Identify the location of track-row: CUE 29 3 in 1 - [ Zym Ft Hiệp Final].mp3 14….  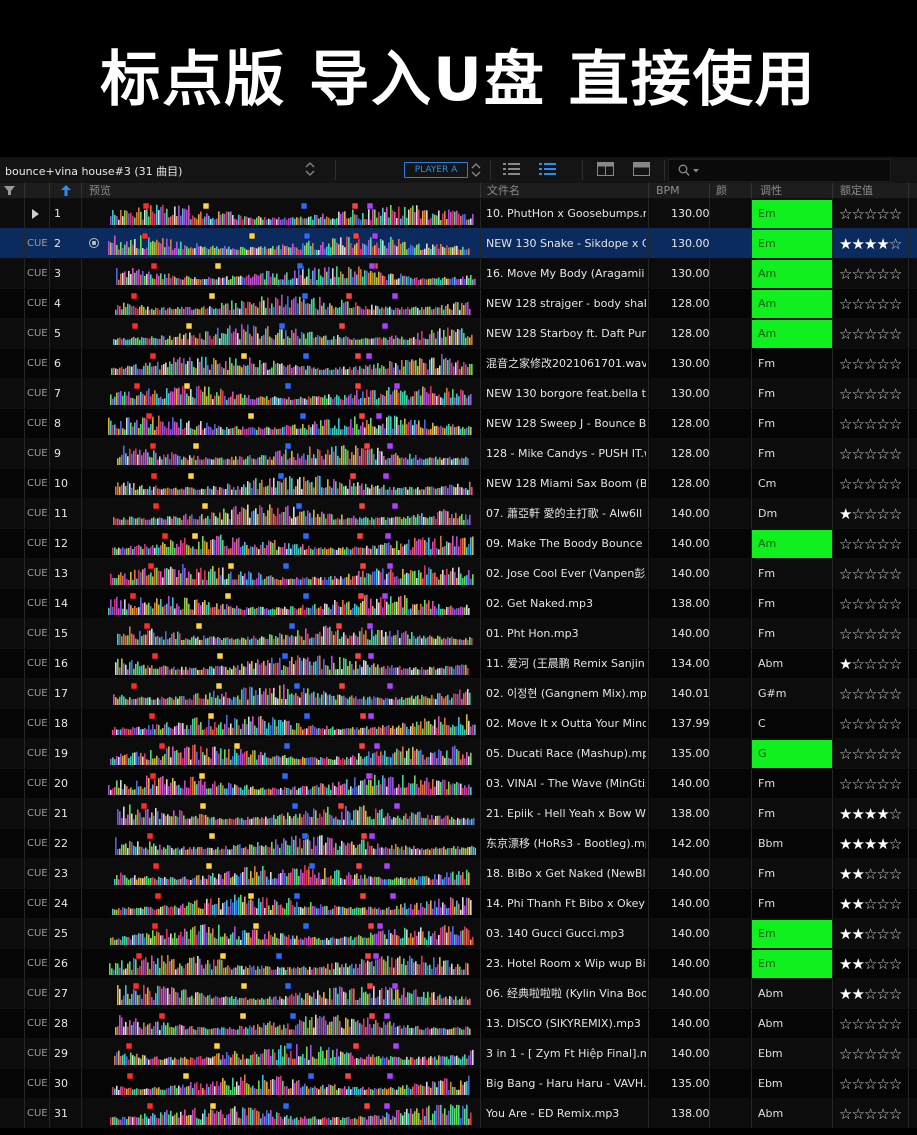
(458, 1053).